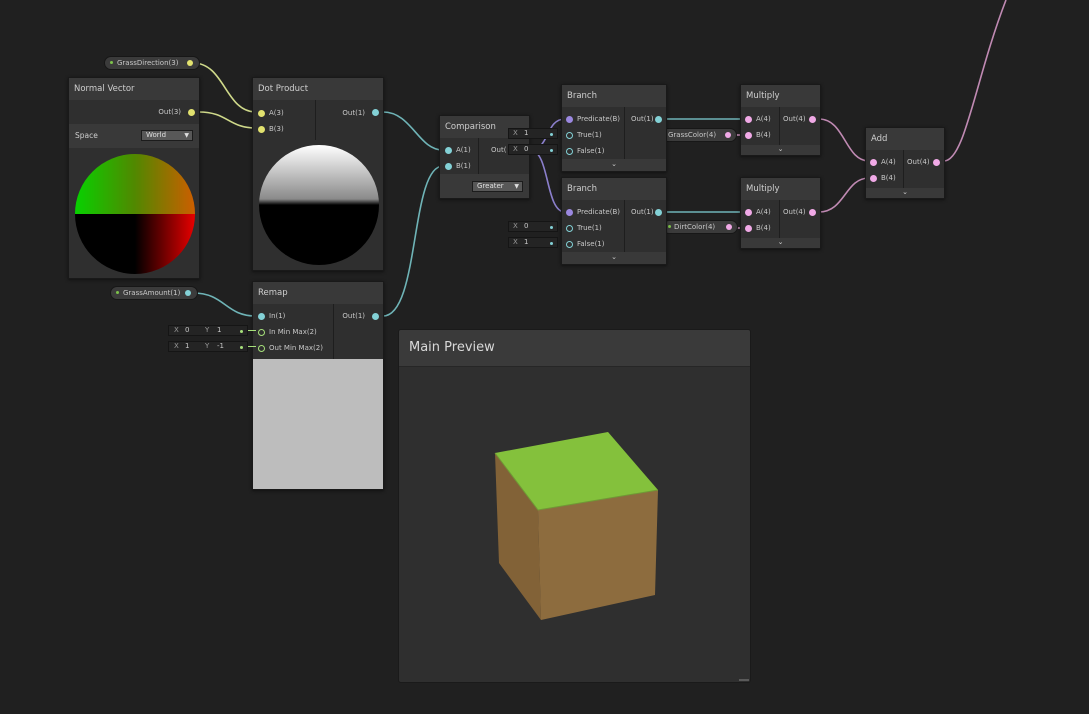 This screenshot has width=1089, height=714. Describe the element at coordinates (490, 186) in the screenshot. I see `comparison-mode-value: Greater` at that location.